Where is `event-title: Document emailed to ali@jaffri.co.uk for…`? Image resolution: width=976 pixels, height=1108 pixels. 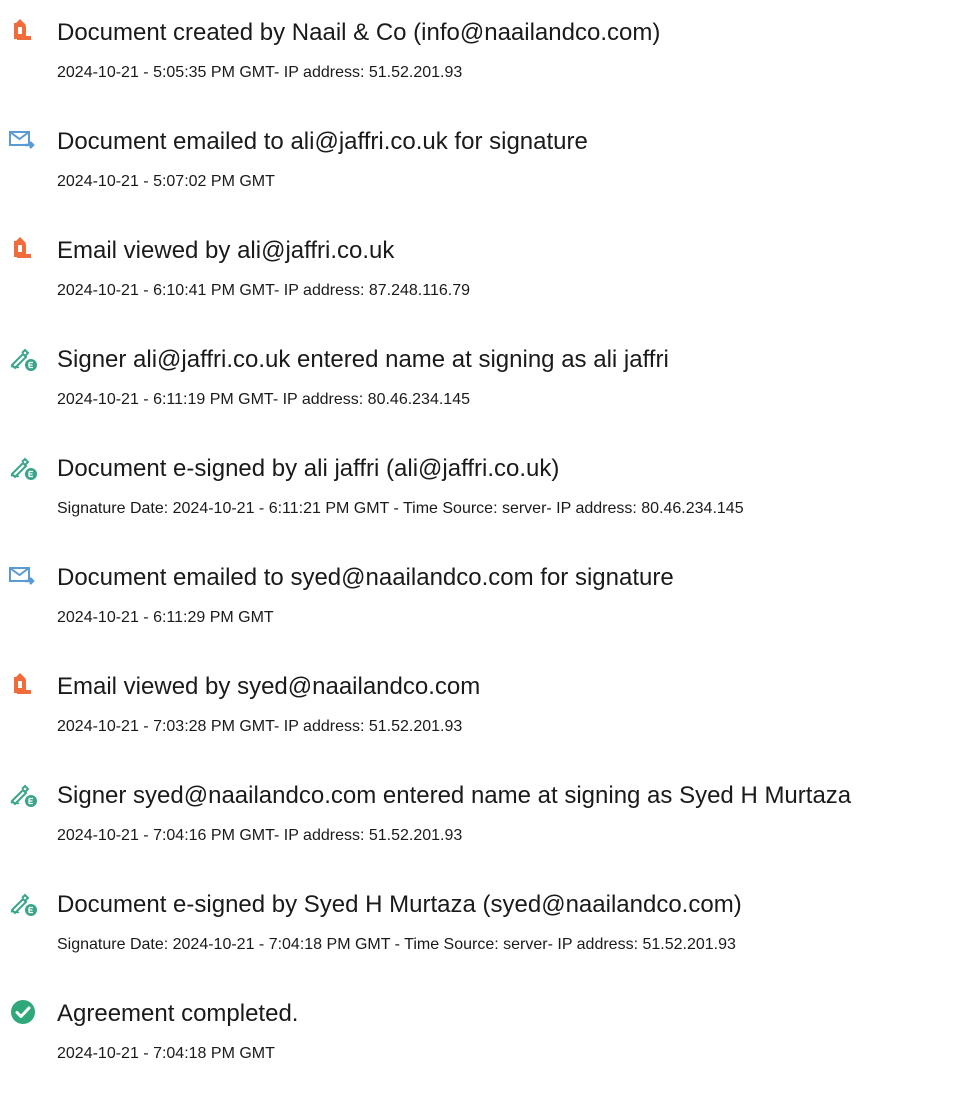 event-title: Document emailed to ali@jaffri.co.uk for… is located at coordinates (322, 141).